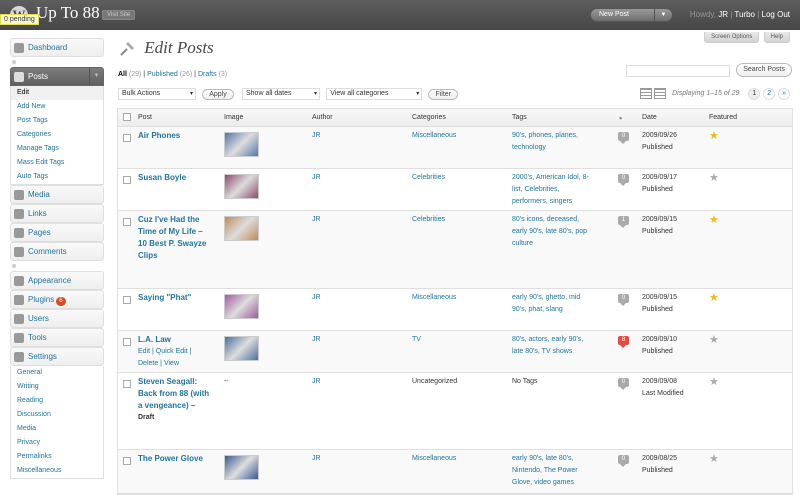 This screenshot has width=800, height=495. Describe the element at coordinates (631, 15) in the screenshot. I see `new-post-button: New Post ▼` at that location.